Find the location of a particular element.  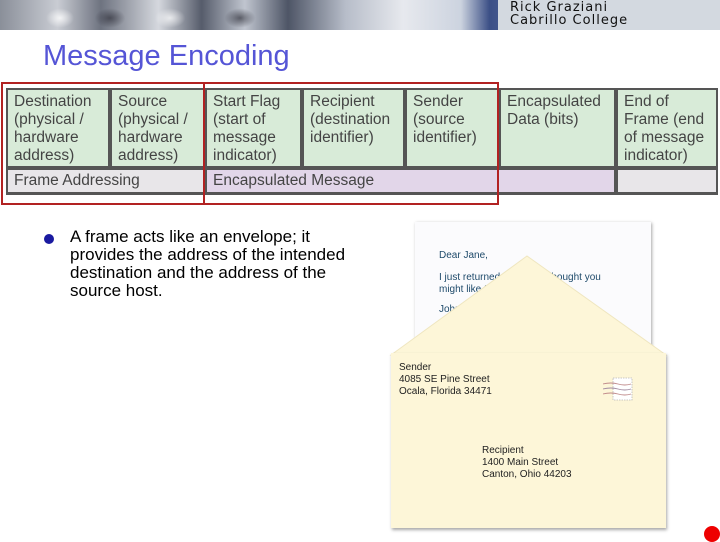

group-trailer is located at coordinates (667, 181).